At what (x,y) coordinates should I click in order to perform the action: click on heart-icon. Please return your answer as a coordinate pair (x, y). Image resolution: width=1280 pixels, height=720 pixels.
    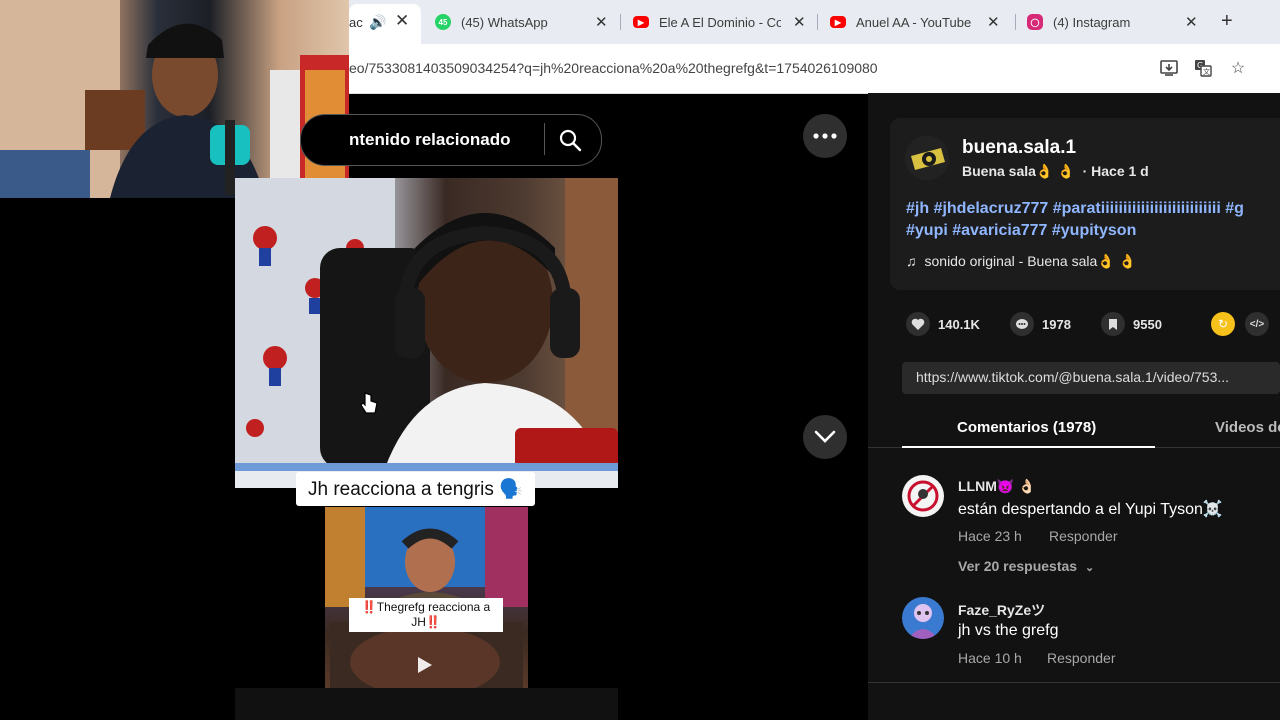
    Looking at the image, I should click on (918, 324).